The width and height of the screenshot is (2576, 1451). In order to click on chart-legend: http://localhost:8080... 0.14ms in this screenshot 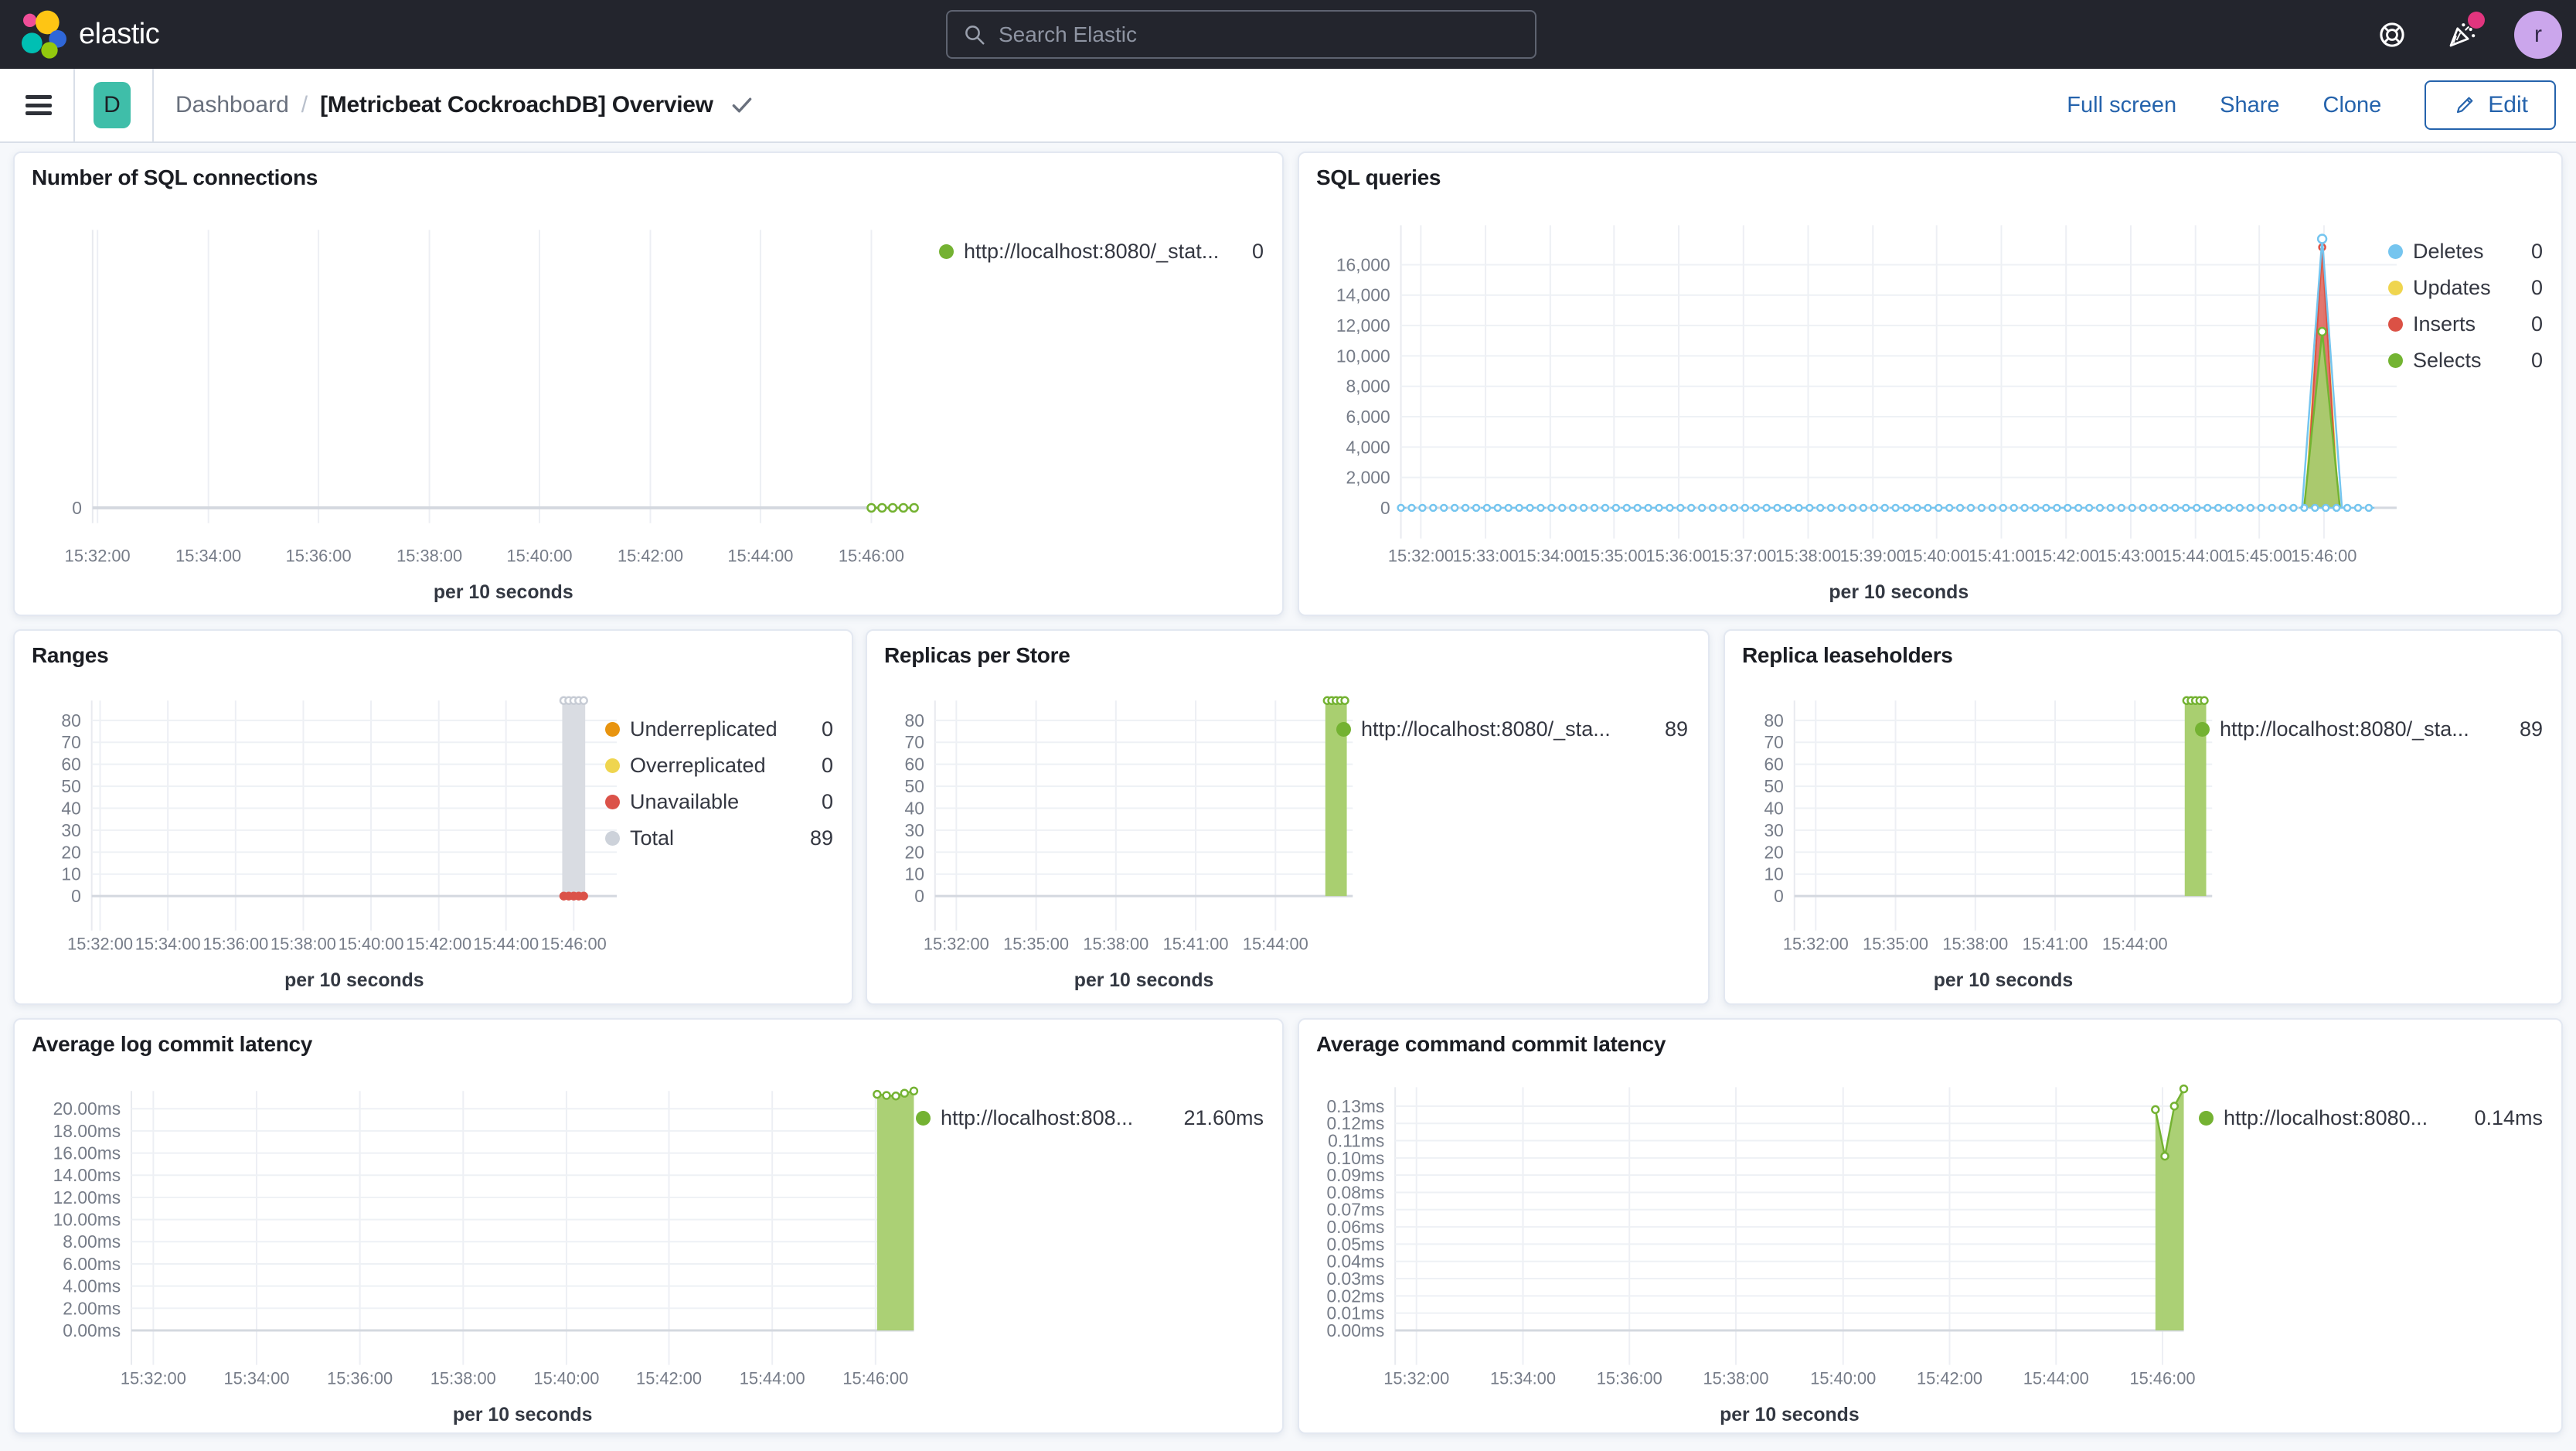, I will do `click(2371, 1117)`.